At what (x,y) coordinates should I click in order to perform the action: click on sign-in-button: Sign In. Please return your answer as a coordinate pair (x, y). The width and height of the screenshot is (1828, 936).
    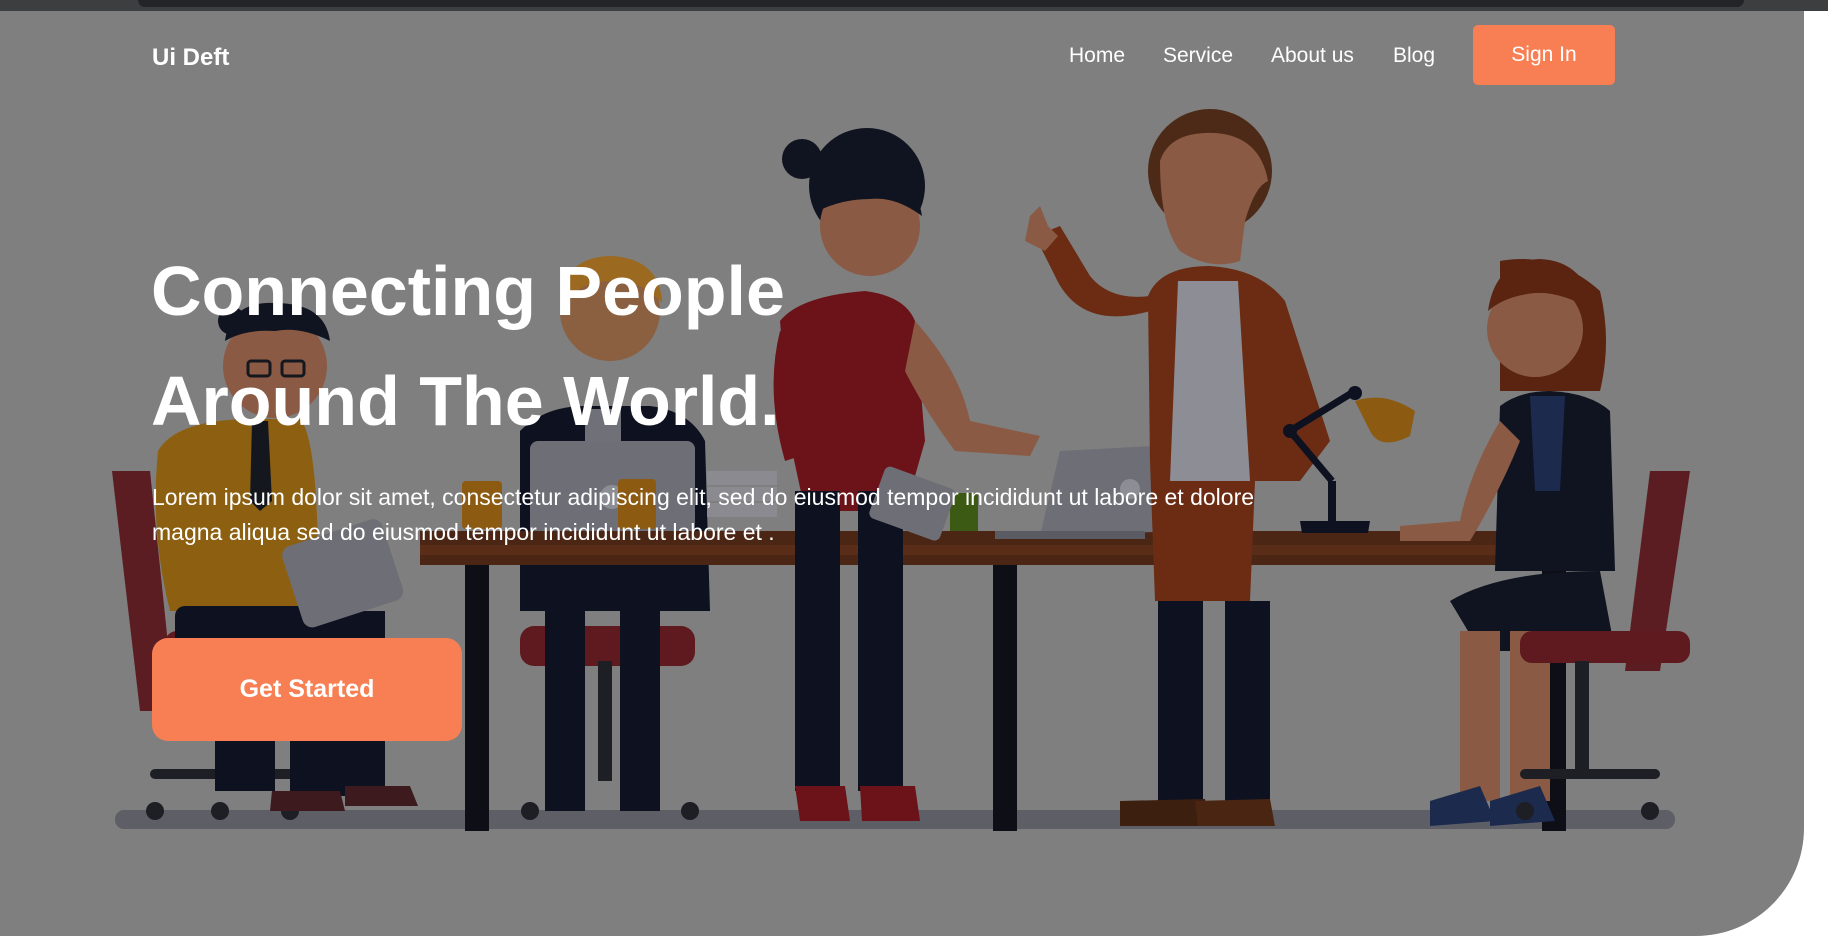
    Looking at the image, I should click on (1544, 55).